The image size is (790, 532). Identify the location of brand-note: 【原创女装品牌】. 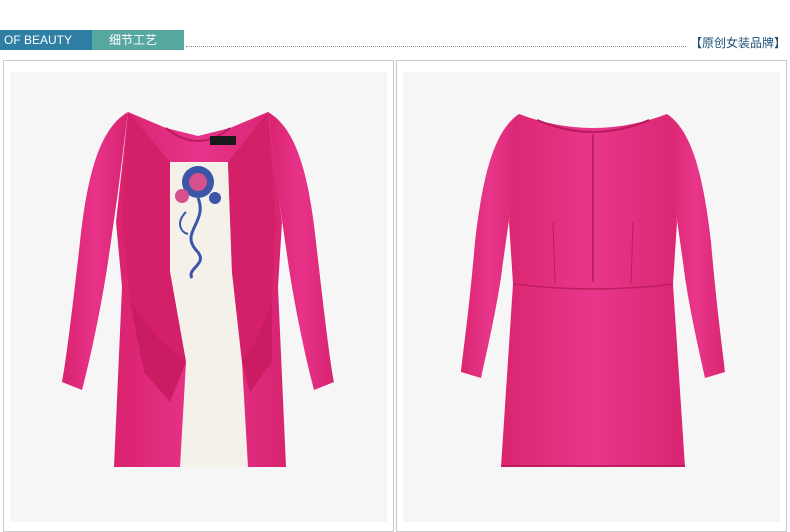
(737, 43).